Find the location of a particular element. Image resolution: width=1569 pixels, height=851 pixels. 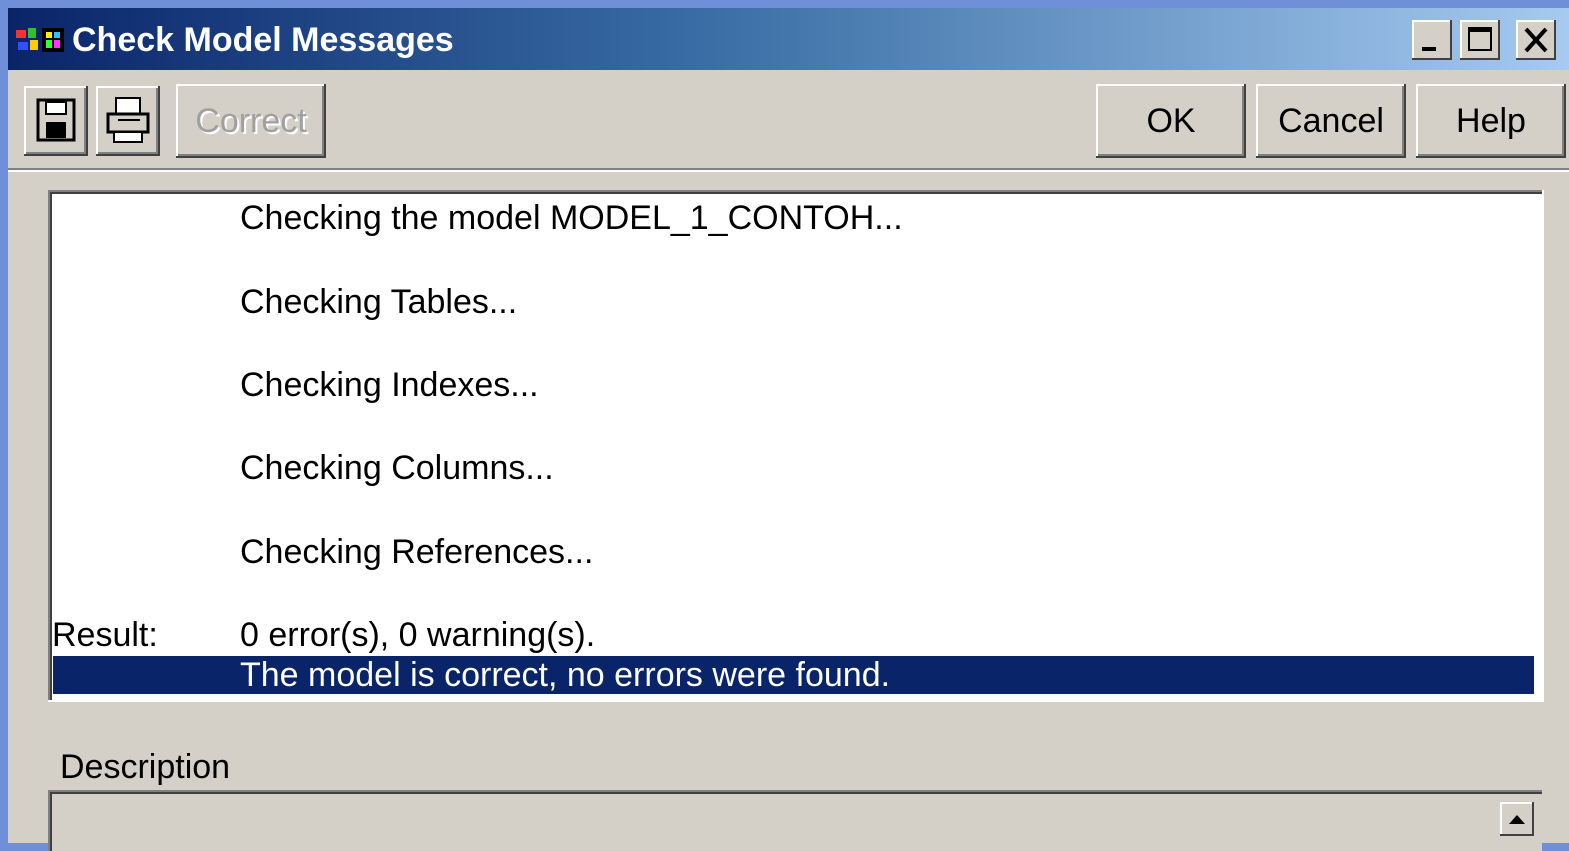

close-button is located at coordinates (1536, 40).